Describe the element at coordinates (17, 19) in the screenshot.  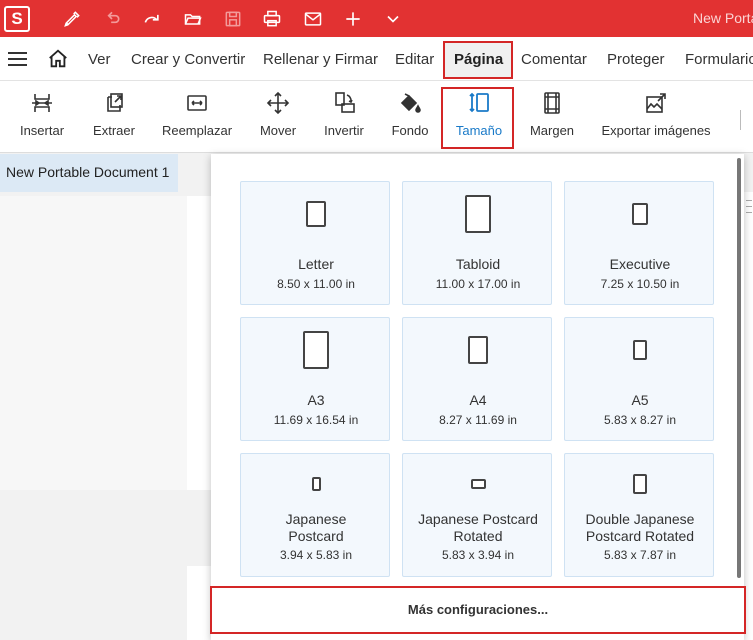
I see `app-logo: S` at that location.